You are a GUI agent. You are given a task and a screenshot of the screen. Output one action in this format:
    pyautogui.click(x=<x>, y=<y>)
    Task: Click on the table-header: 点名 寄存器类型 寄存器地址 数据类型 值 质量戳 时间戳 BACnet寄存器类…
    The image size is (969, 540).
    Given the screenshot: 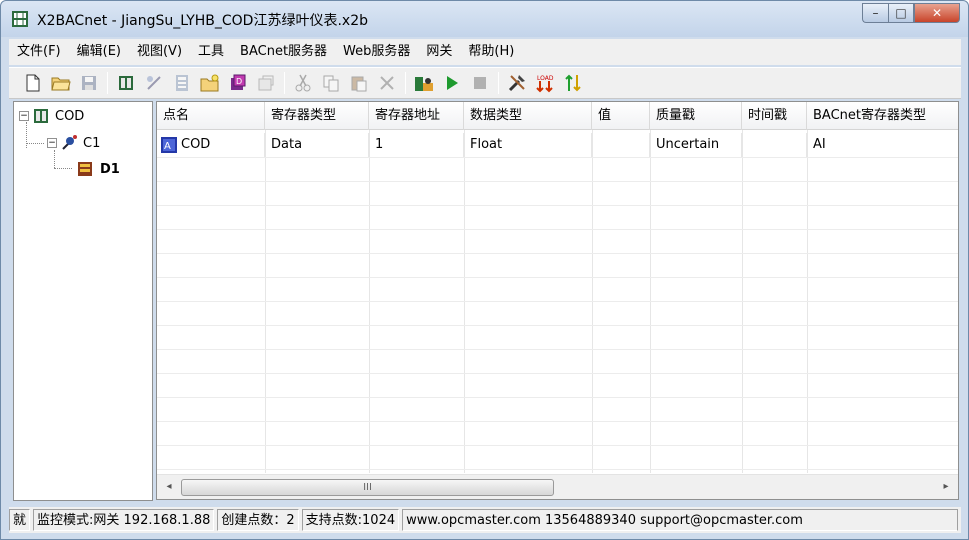 What is the action you would take?
    pyautogui.click(x=557, y=116)
    